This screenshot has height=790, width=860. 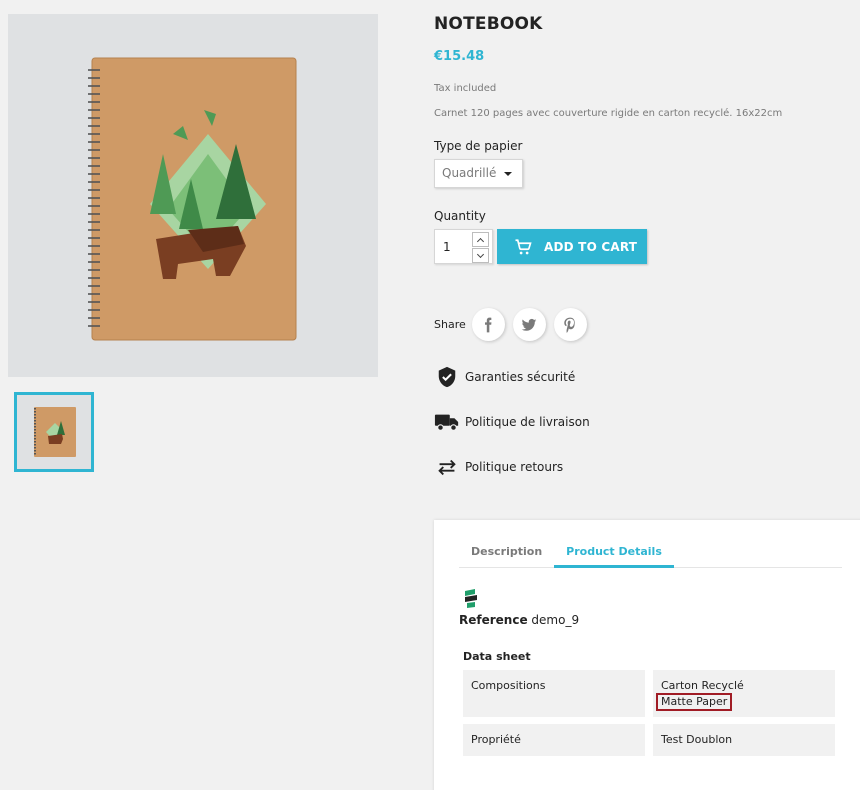 What do you see at coordinates (459, 56) in the screenshot?
I see `product-price: €15.48` at bounding box center [459, 56].